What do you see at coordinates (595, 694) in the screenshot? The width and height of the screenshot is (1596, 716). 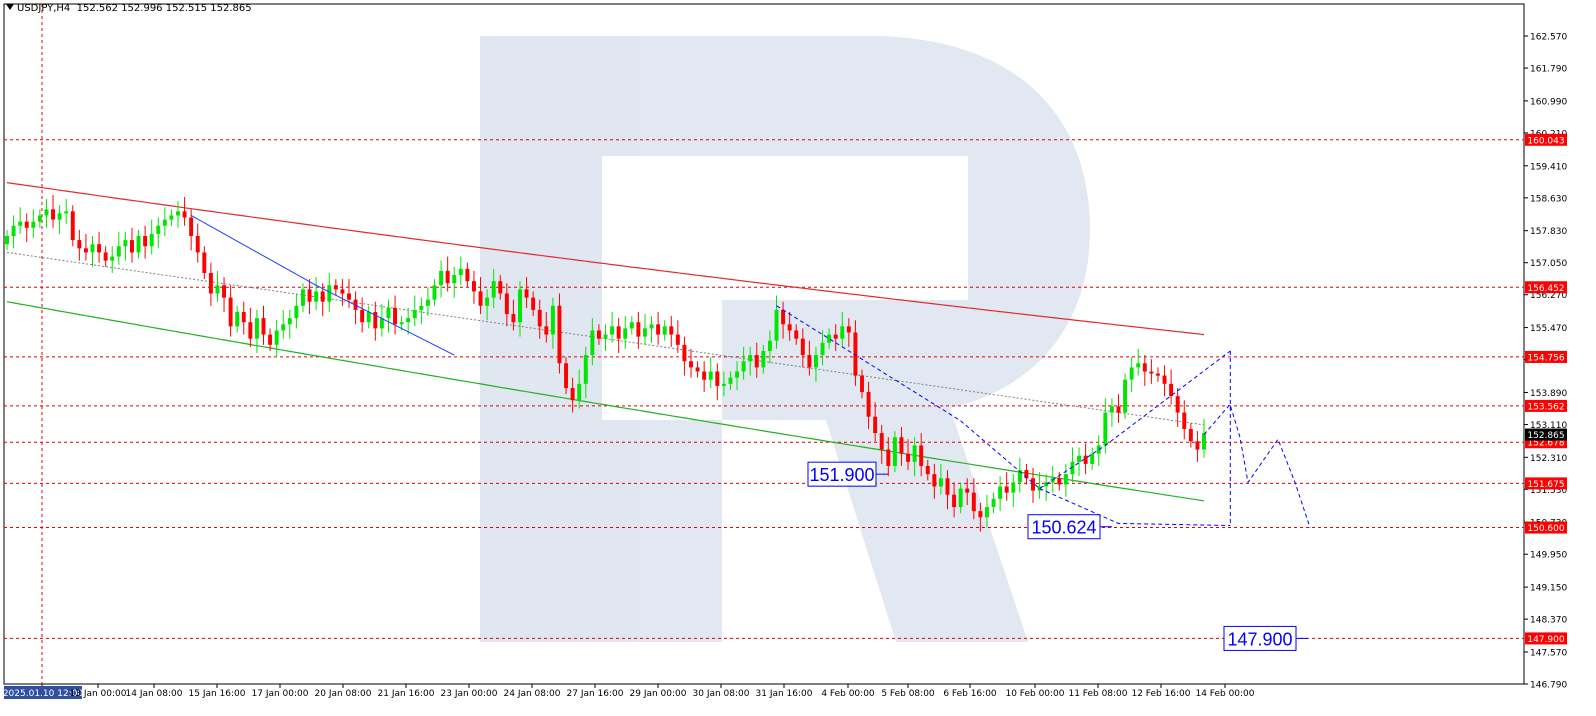 I see `time-tick-label: 27 Jan 16:00` at bounding box center [595, 694].